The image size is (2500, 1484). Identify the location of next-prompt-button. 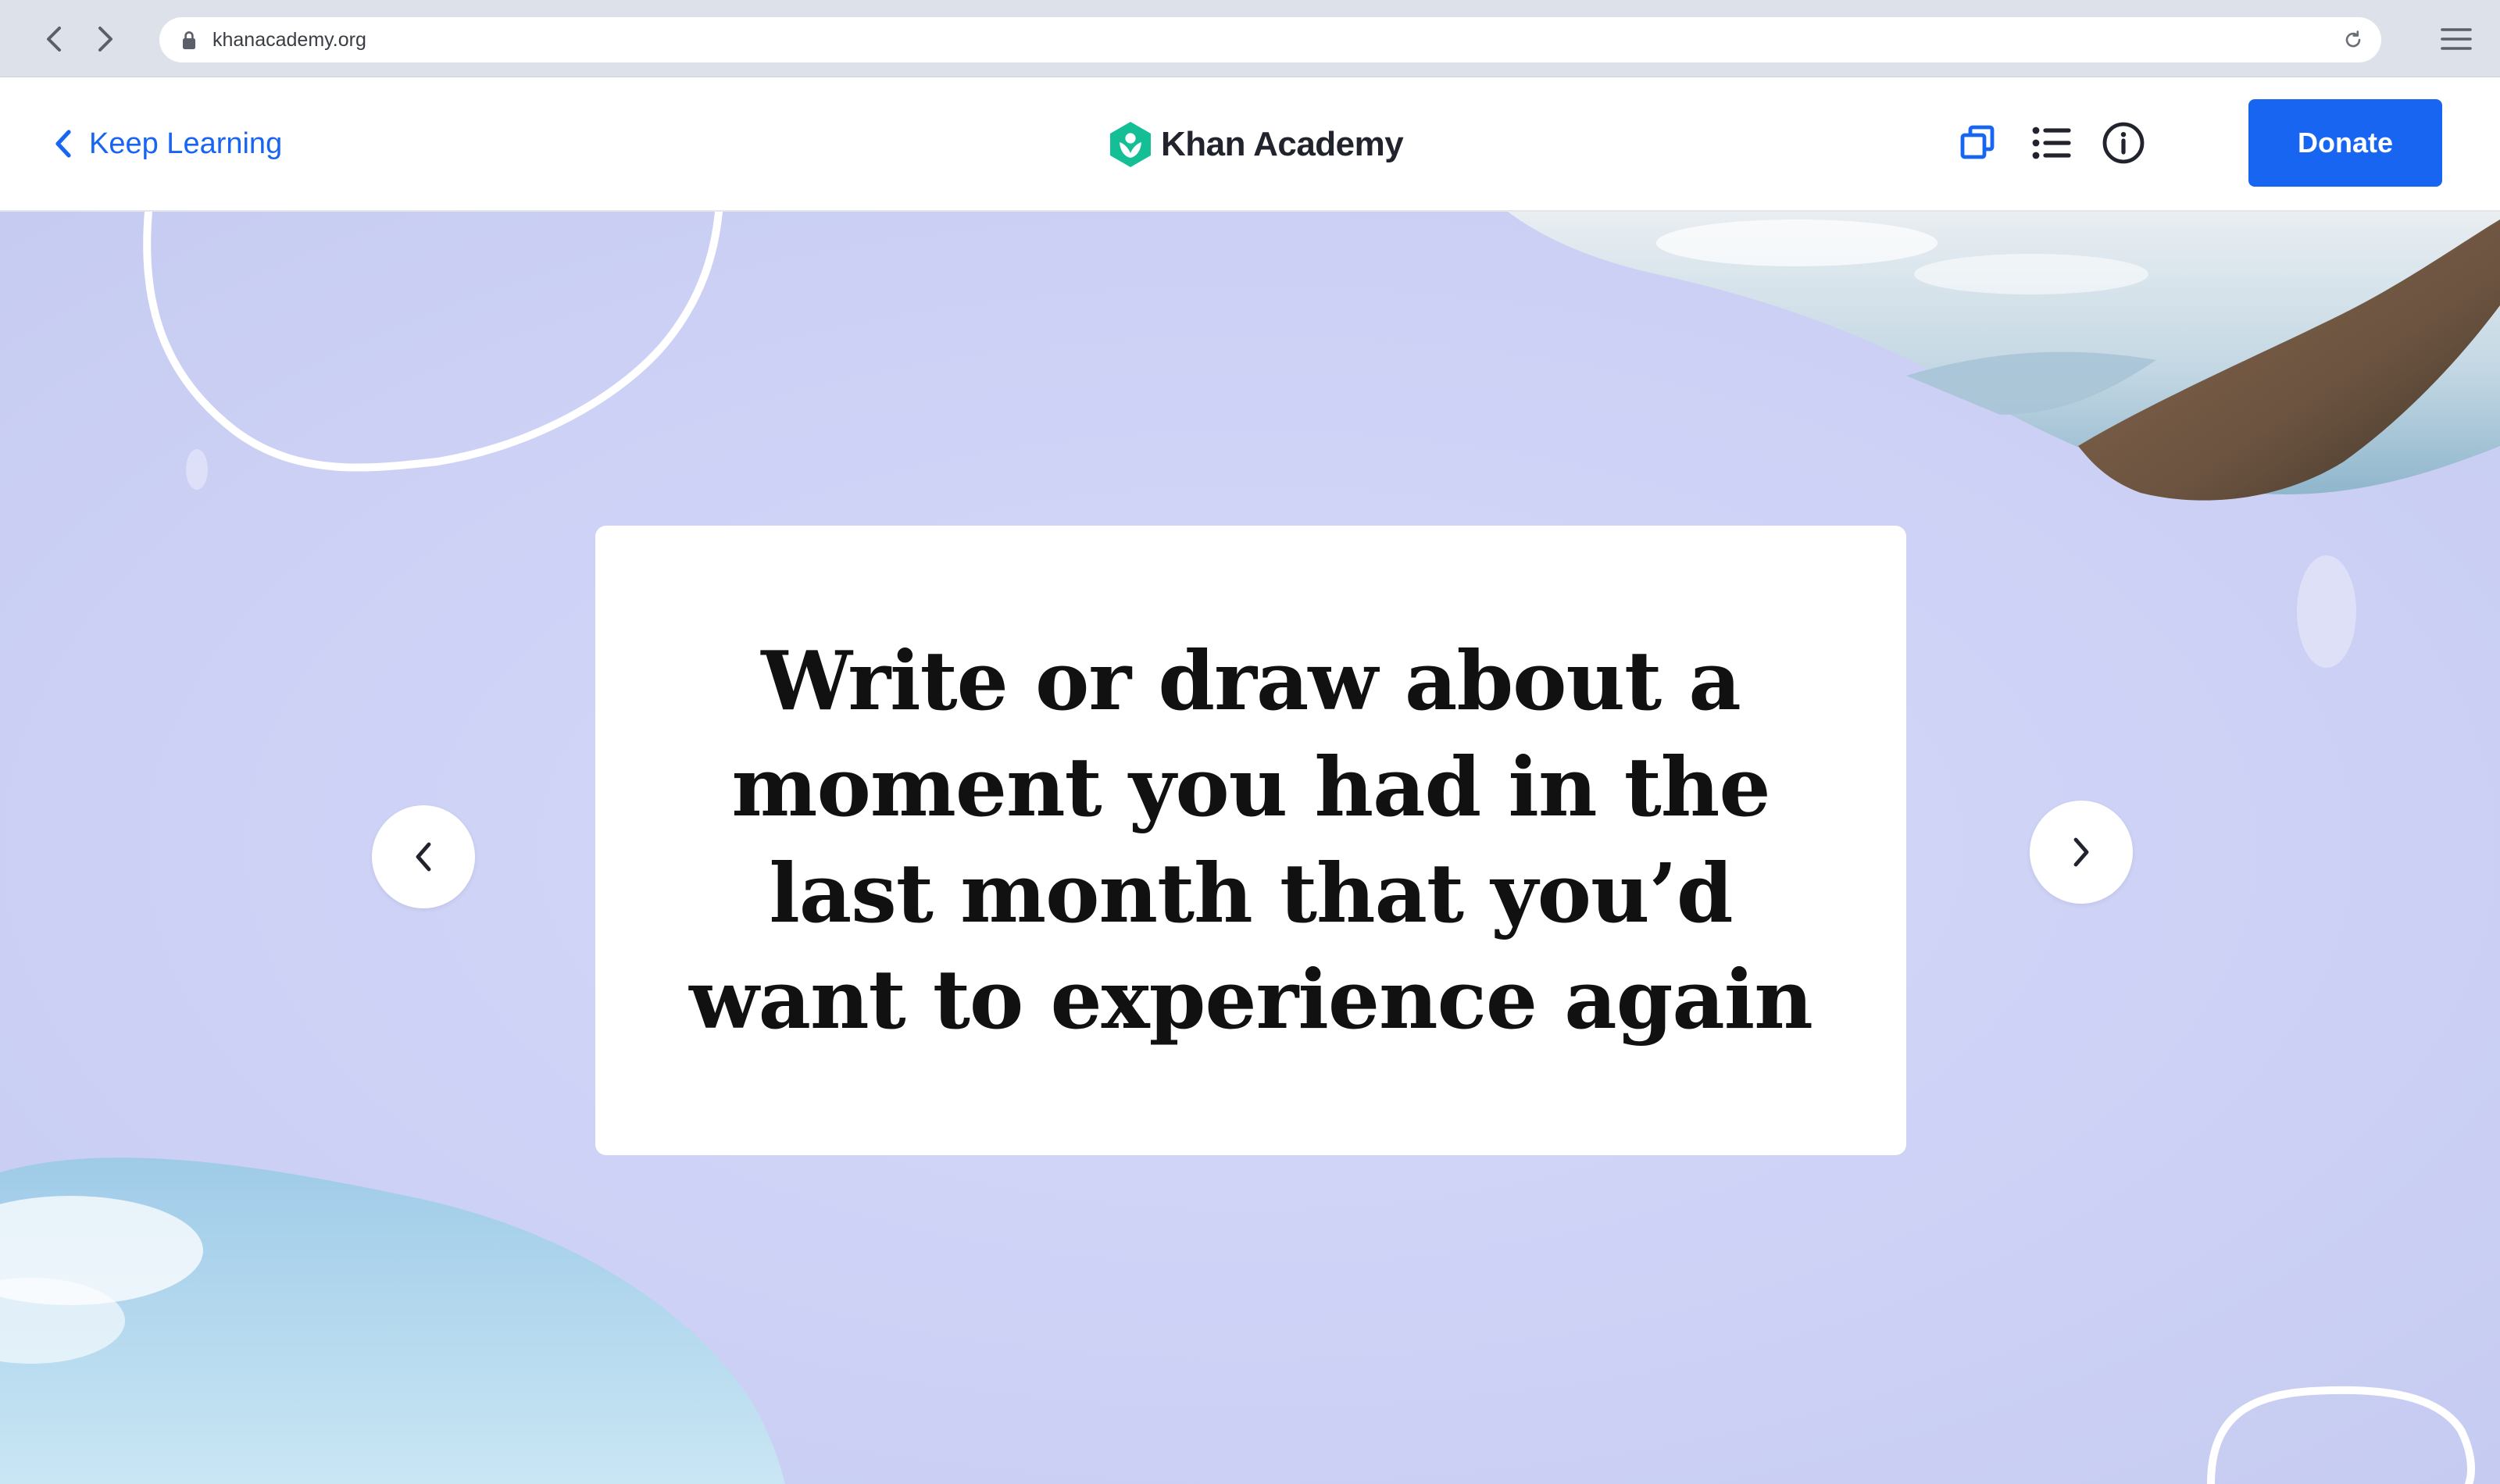
(2081, 852).